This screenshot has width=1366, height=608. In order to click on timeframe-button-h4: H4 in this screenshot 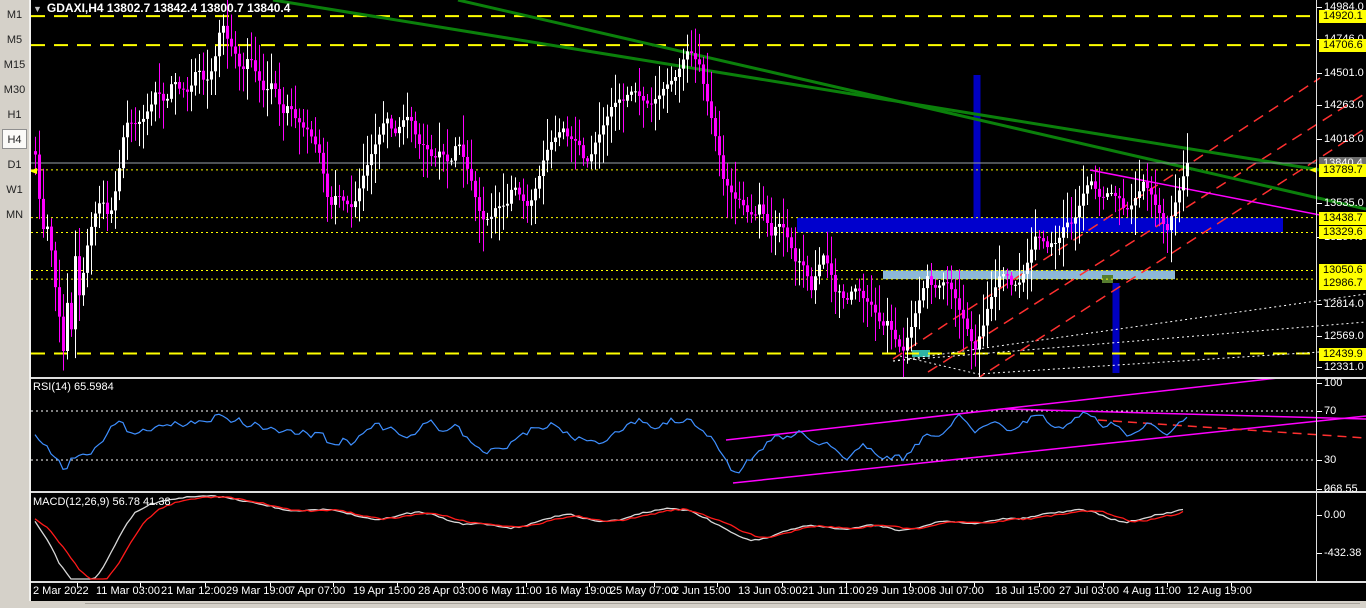, I will do `click(14, 139)`.